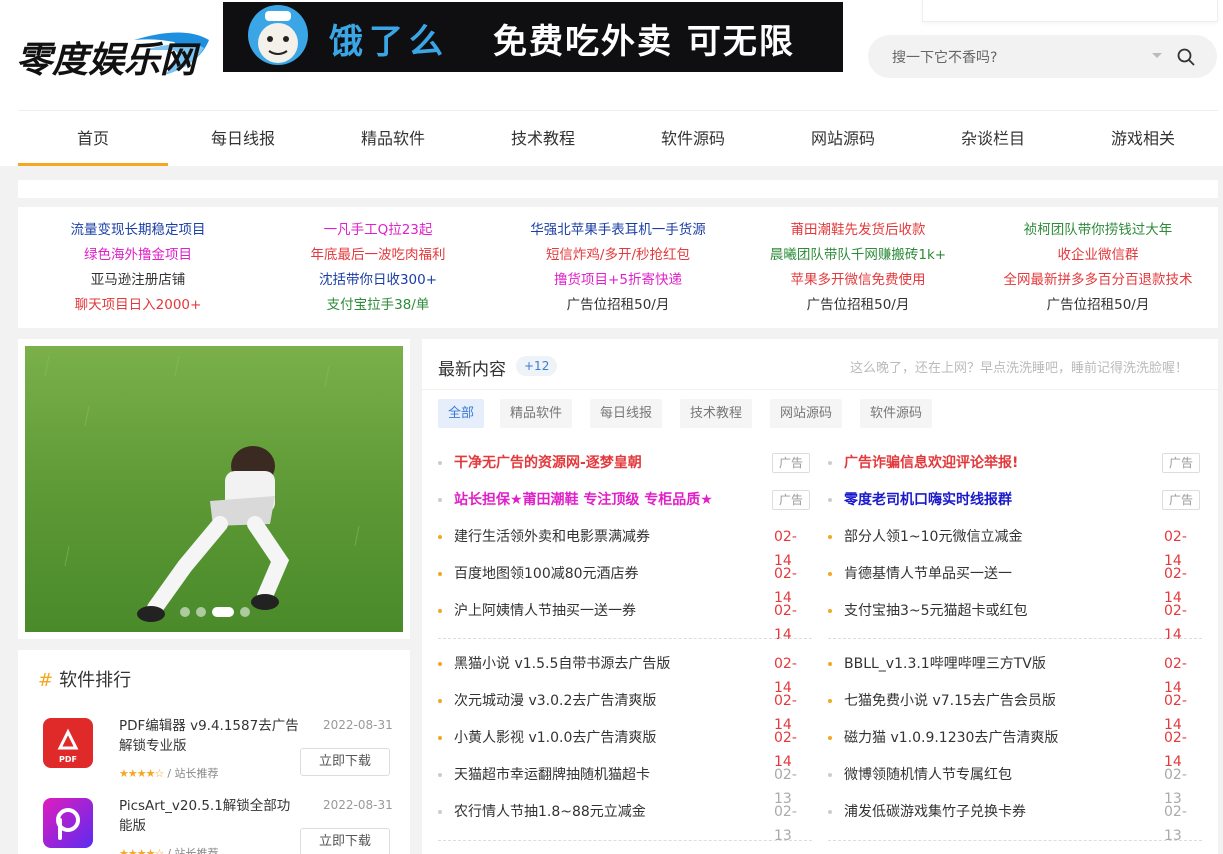 Image resolution: width=1223 pixels, height=854 pixels. I want to click on feed-item: 百度地图领100减80元酒店券 02-14, so click(625, 584).